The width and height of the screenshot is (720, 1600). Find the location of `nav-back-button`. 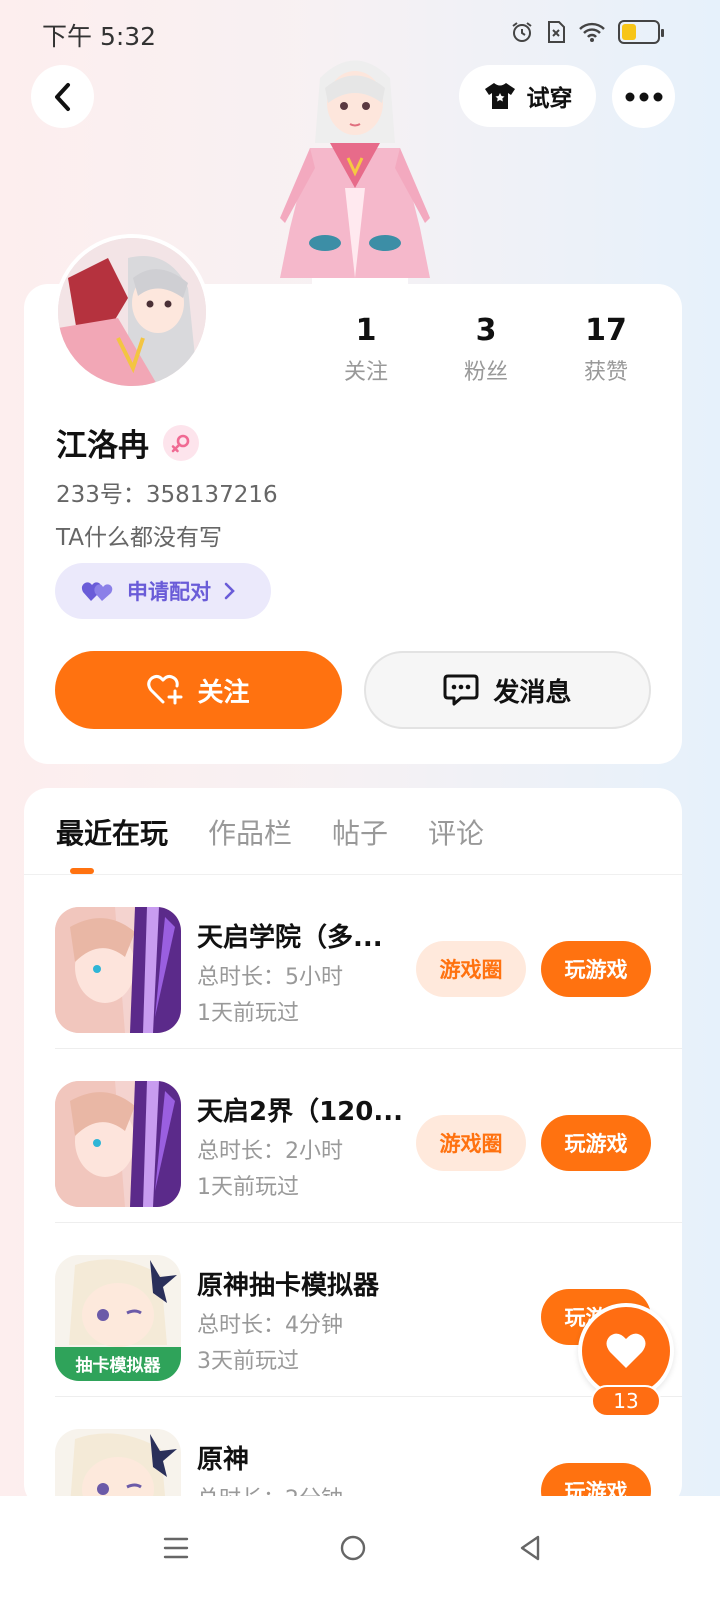

nav-back-button is located at coordinates (530, 1548).